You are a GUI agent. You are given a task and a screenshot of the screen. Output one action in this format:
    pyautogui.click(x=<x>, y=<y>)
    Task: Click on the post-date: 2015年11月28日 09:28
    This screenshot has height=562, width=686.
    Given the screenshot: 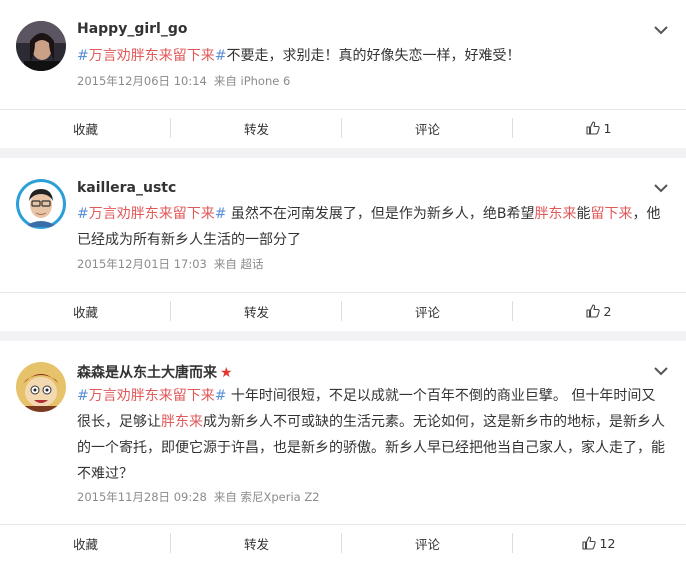 What is the action you would take?
    pyautogui.click(x=142, y=497)
    